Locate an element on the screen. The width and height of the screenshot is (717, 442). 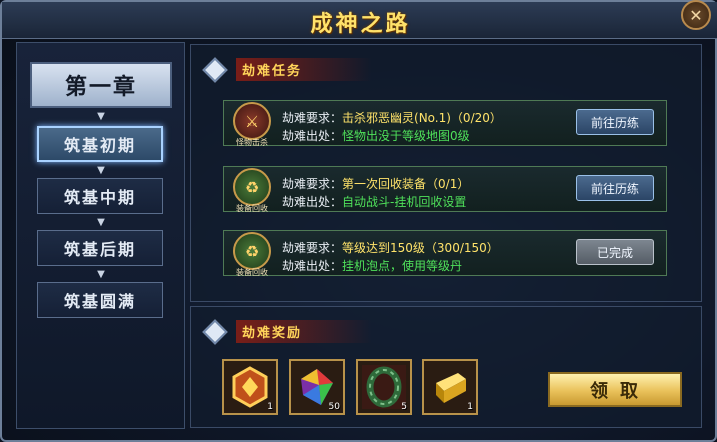
source-value: 自动战斗-挂机回收设置 is located at coordinates (404, 202).